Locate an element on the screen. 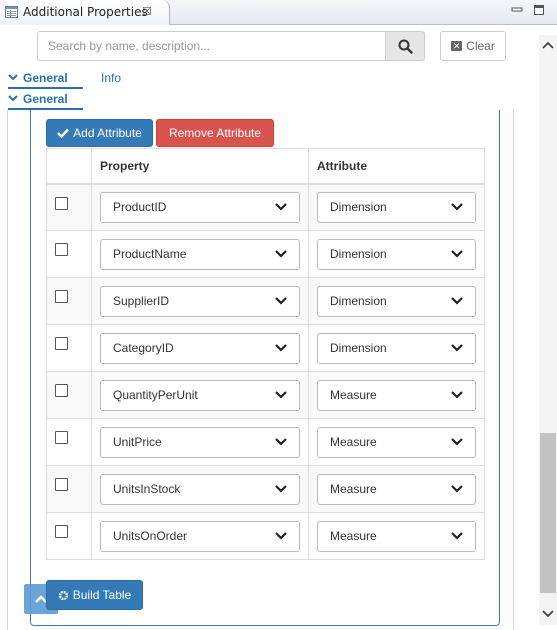  property-cell: ProductName is located at coordinates (200, 254).